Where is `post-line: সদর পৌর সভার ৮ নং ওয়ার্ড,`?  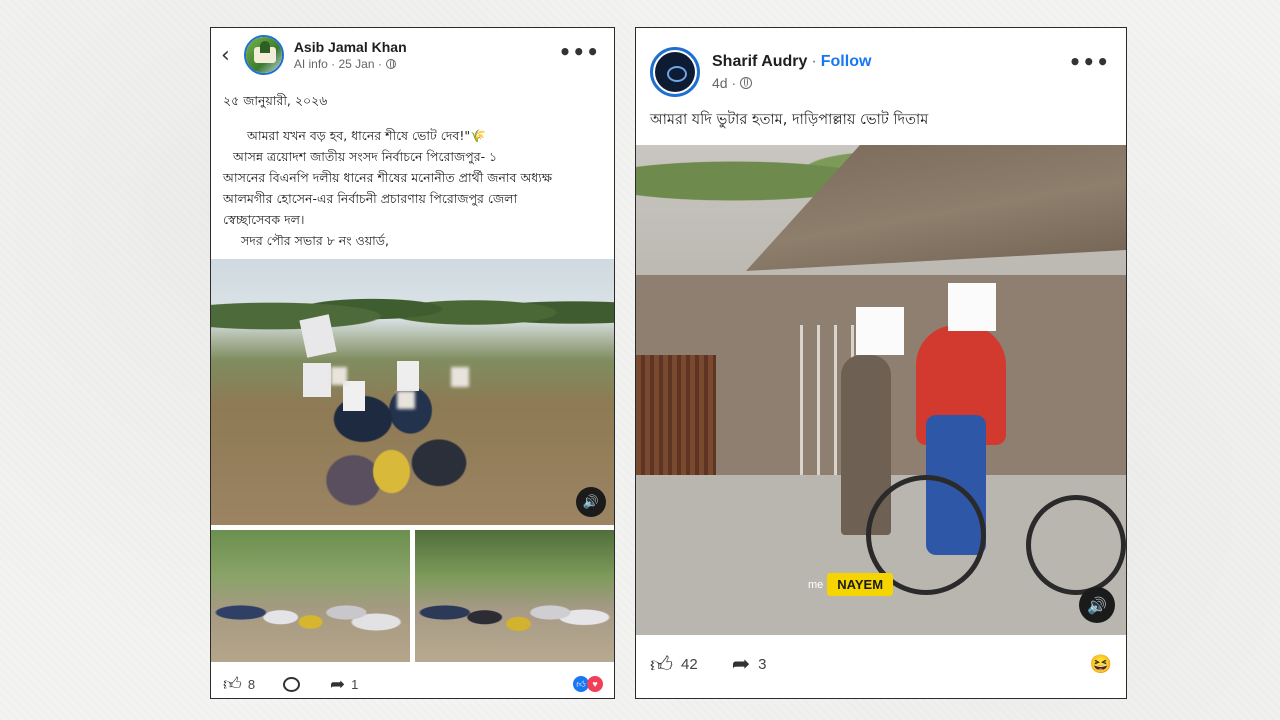 post-line: সদর পৌর সভার ৮ নং ওয়ার্ড, is located at coordinates (315, 240).